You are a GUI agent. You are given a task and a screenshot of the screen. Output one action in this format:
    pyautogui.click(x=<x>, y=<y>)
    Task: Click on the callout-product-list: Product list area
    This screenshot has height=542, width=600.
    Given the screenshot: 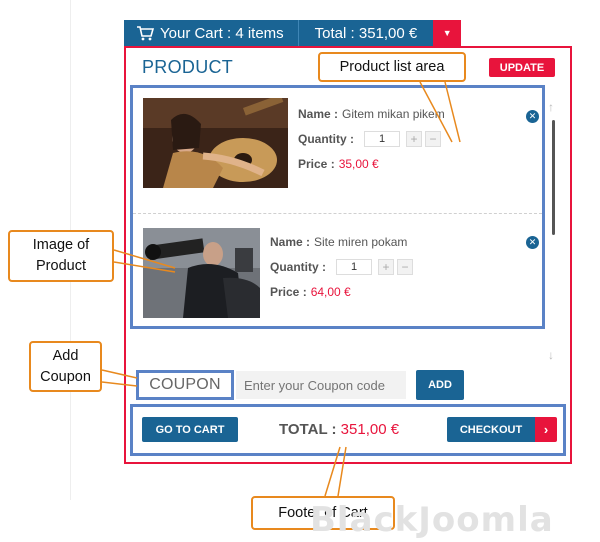 What is the action you would take?
    pyautogui.click(x=392, y=67)
    